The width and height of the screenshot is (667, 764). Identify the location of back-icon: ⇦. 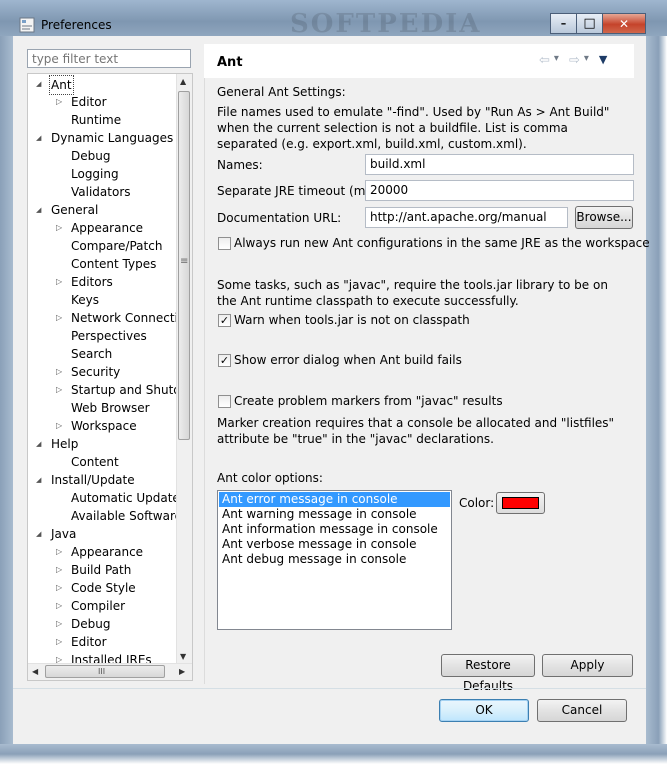
(544, 60).